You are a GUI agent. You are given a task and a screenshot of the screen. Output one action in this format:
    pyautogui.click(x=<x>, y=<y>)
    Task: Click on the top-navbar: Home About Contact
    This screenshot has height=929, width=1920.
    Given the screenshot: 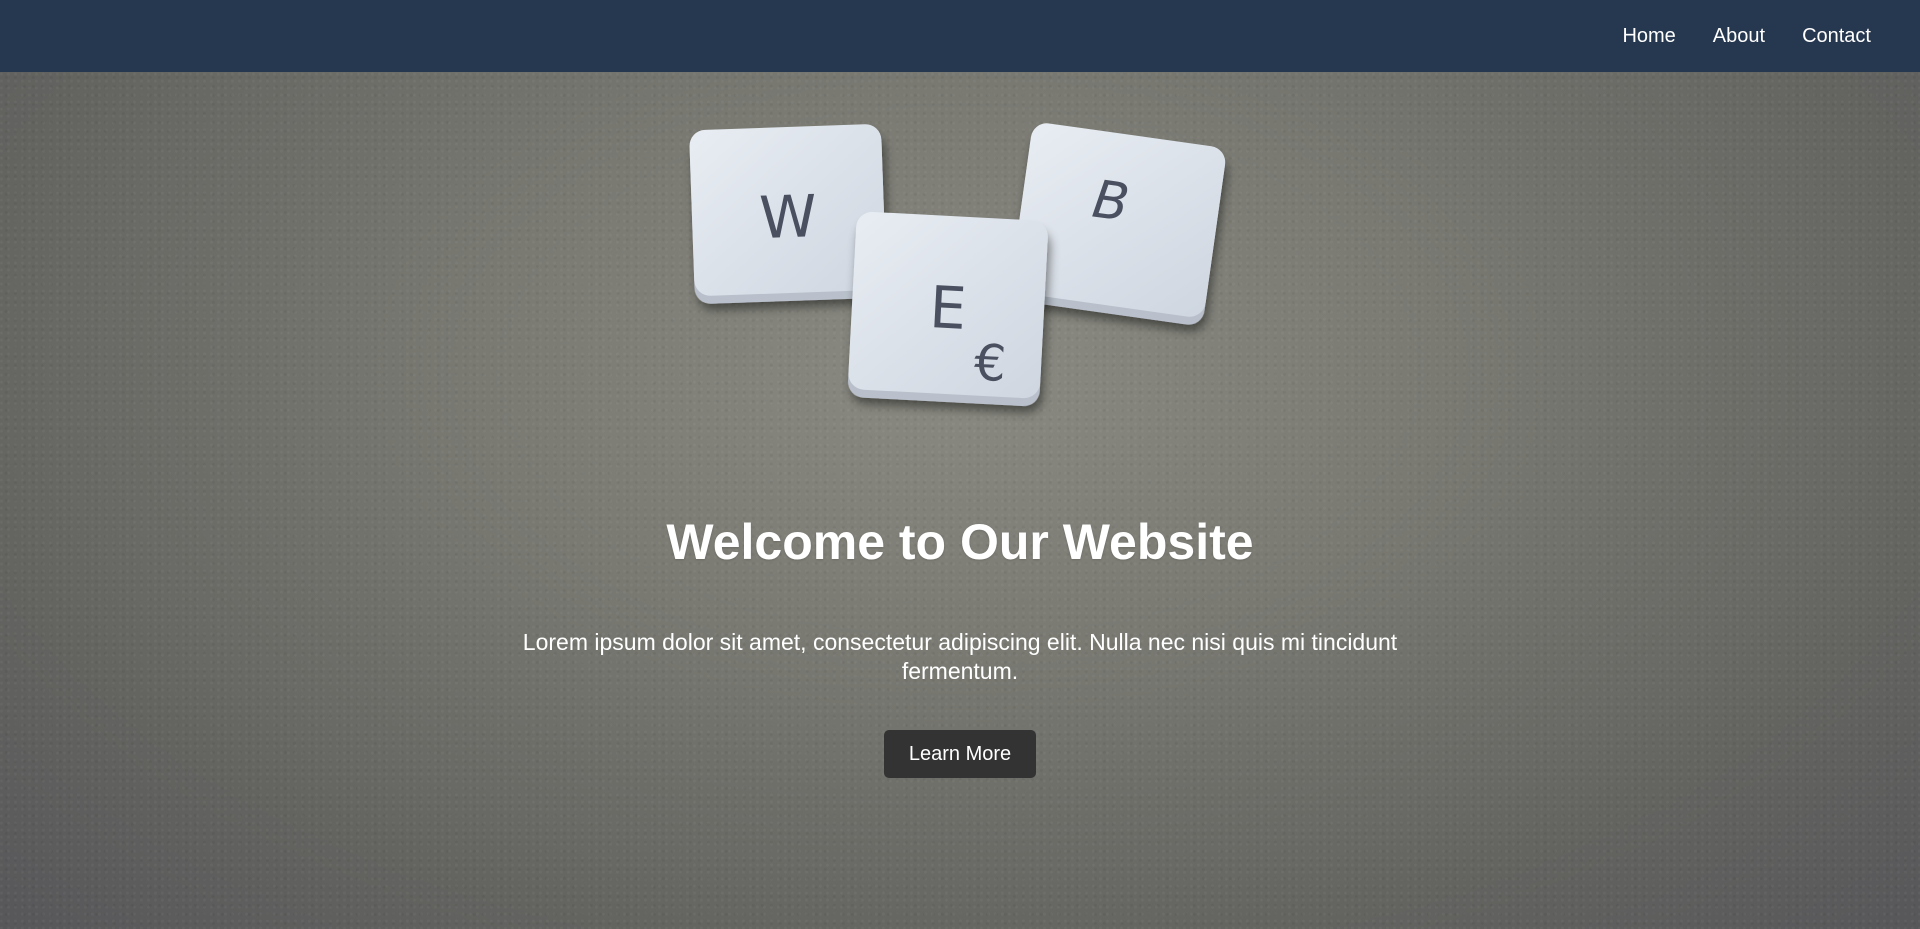 What is the action you would take?
    pyautogui.click(x=960, y=36)
    